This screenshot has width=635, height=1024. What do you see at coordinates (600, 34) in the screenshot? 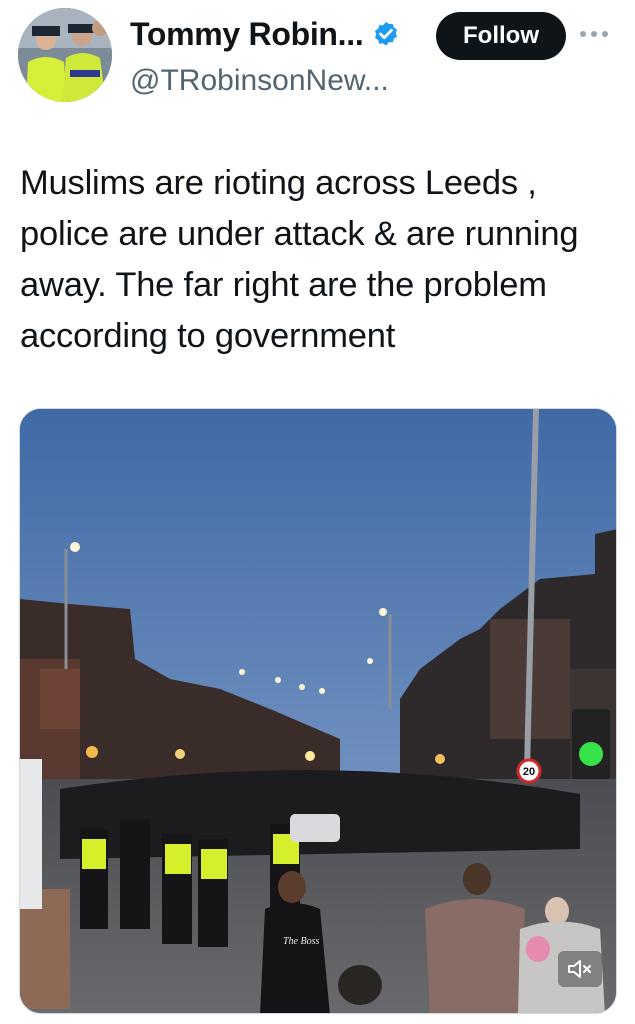
I see `more-options-icon` at bounding box center [600, 34].